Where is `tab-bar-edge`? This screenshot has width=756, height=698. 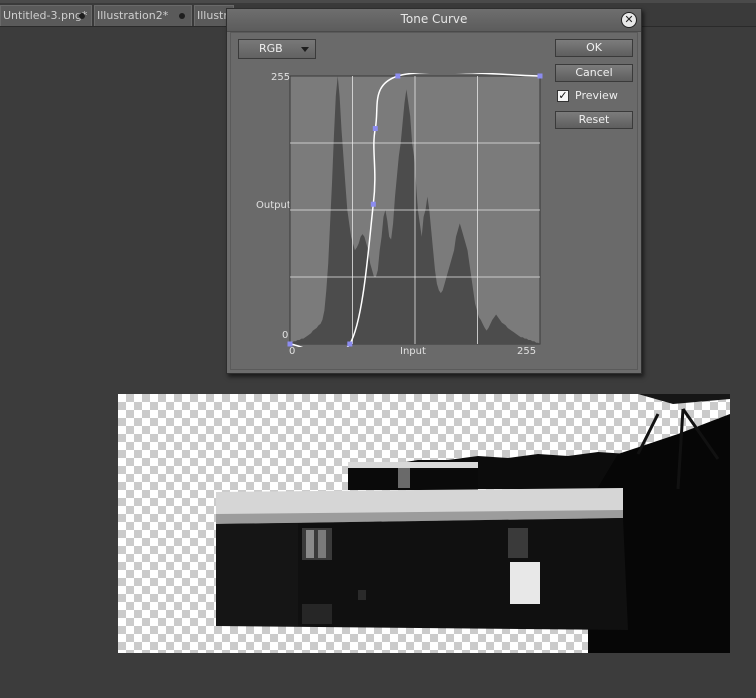
tab-bar-edge is located at coordinates (378, 1).